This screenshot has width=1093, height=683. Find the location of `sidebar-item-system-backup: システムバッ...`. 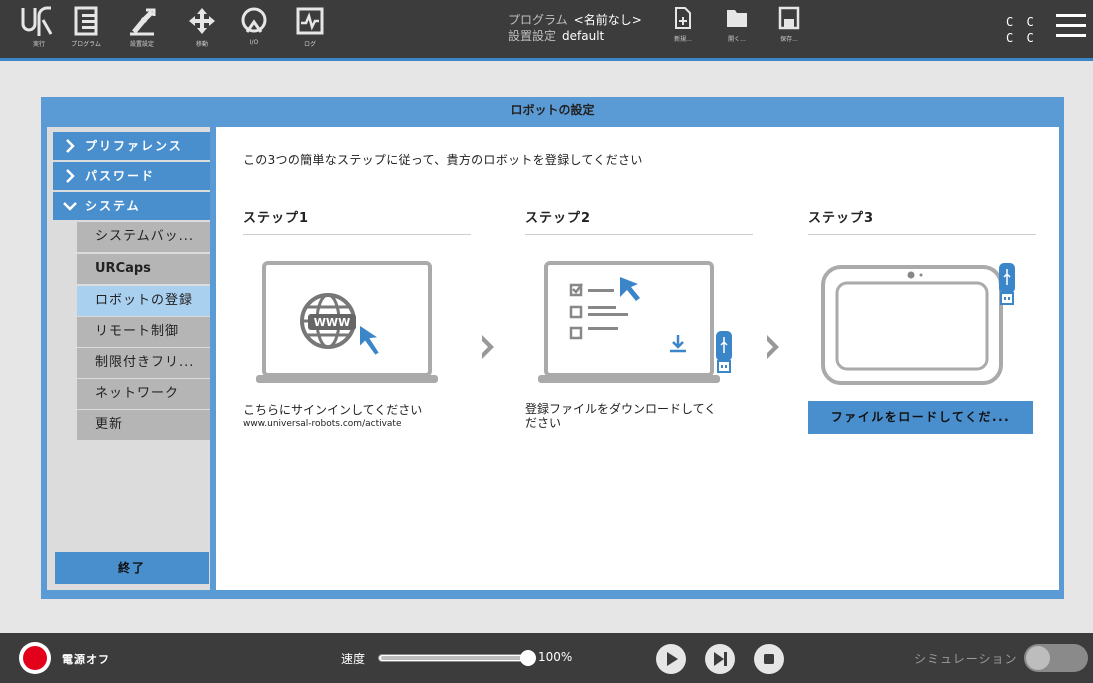

sidebar-item-system-backup: システムバッ... is located at coordinates (143, 237).